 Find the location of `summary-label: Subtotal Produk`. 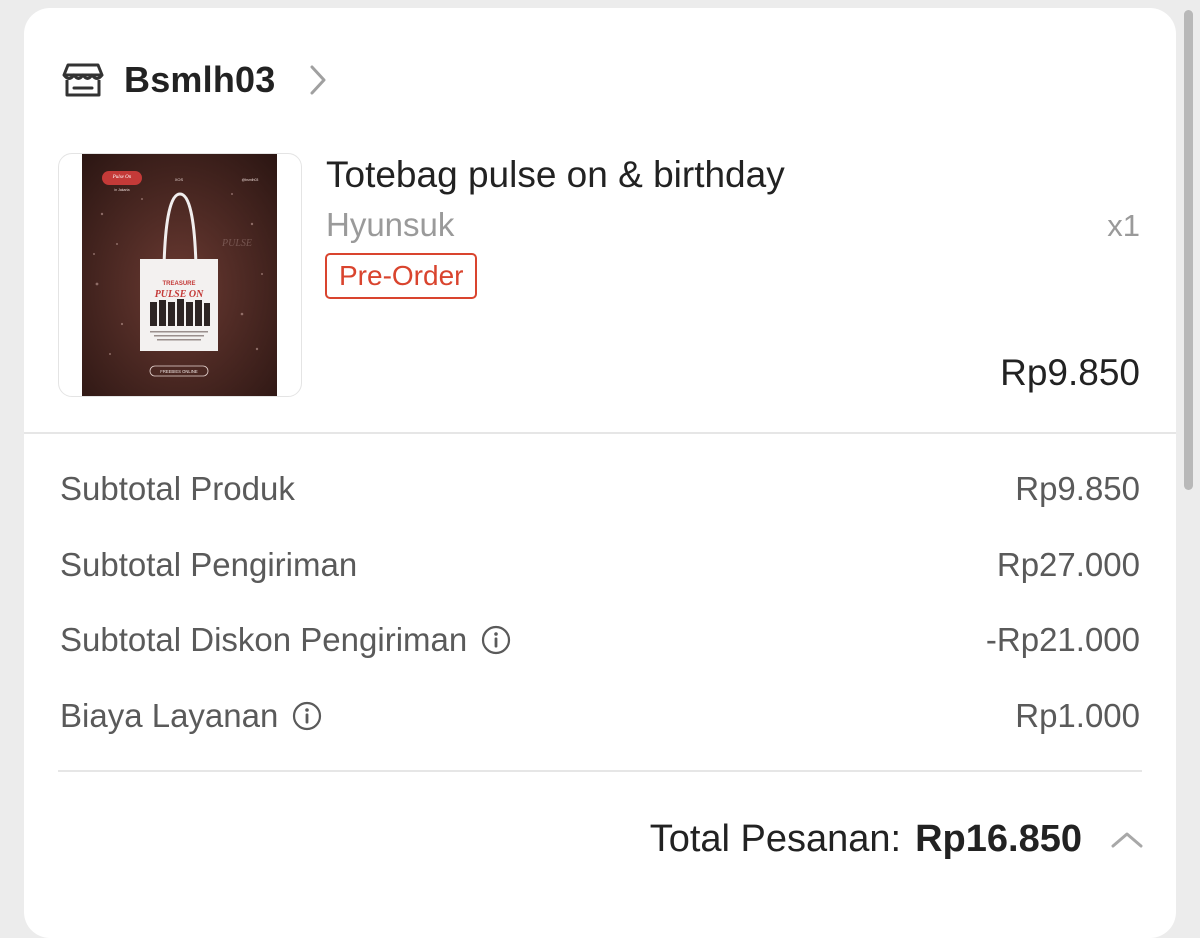

summary-label: Subtotal Produk is located at coordinates (177, 488).